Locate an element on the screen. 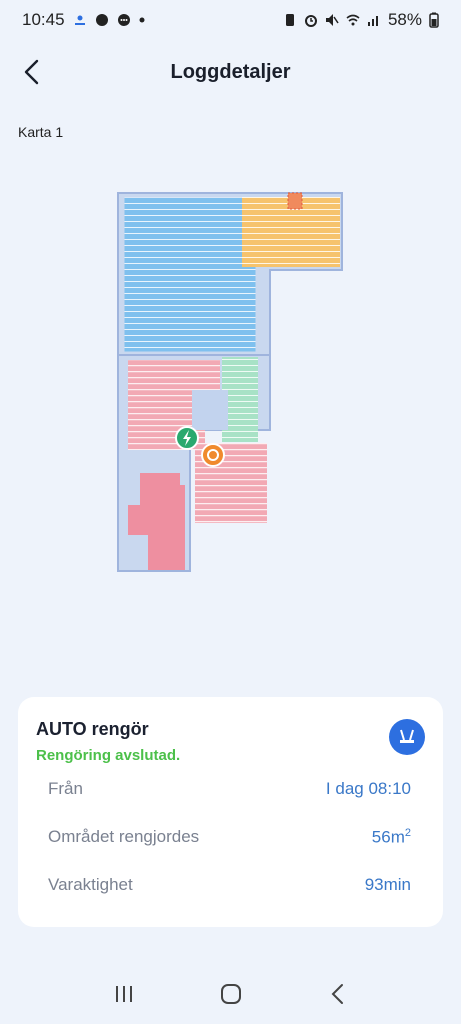  room-marker is located at coordinates (295, 201).